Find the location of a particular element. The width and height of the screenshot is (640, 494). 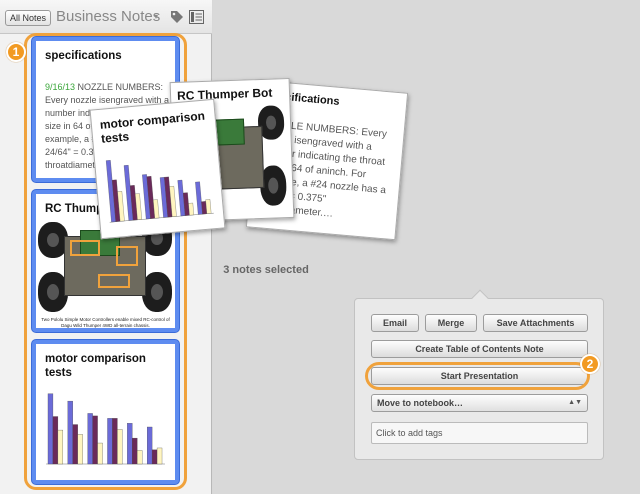

motor-chart-preview is located at coordinates (159, 191).